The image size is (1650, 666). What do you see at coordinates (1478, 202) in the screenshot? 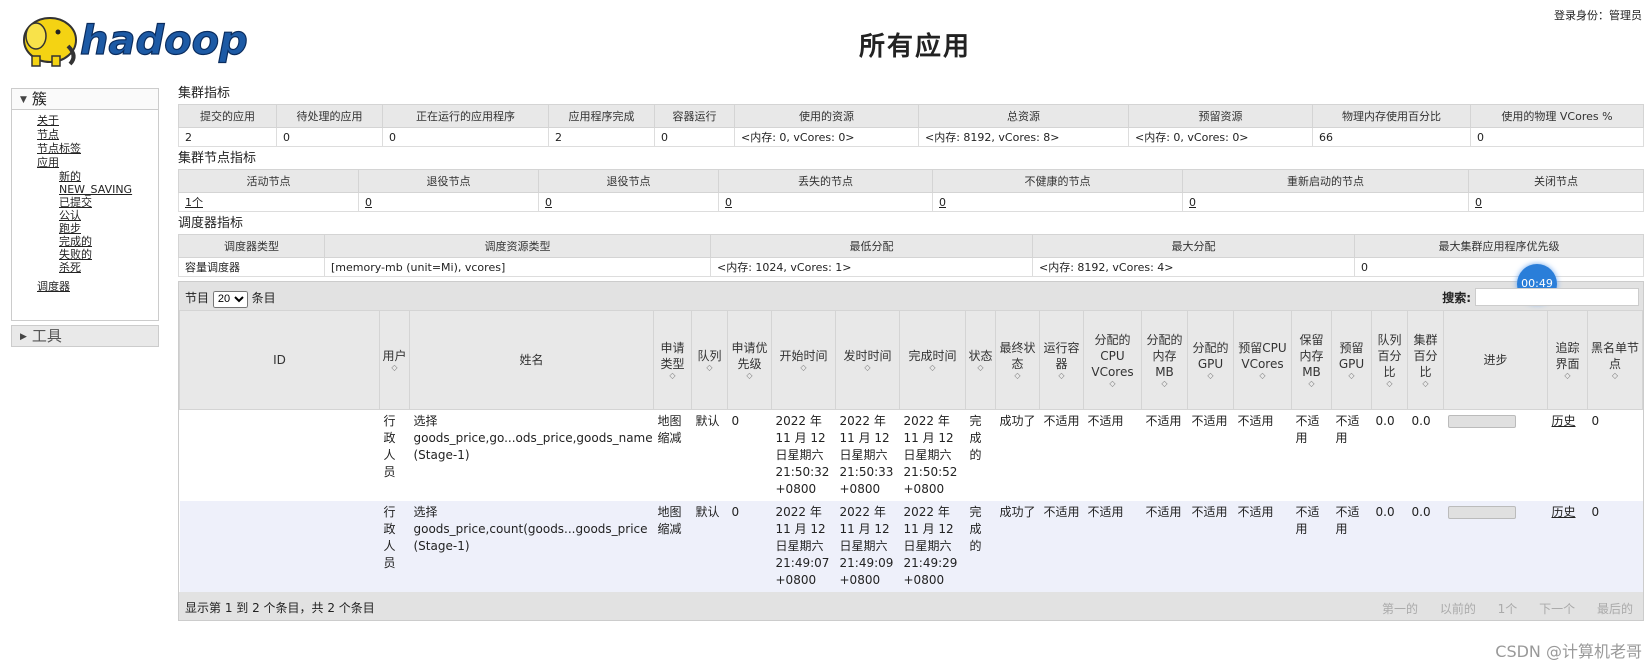
I see `shutdown-nodes-link: 0` at bounding box center [1478, 202].